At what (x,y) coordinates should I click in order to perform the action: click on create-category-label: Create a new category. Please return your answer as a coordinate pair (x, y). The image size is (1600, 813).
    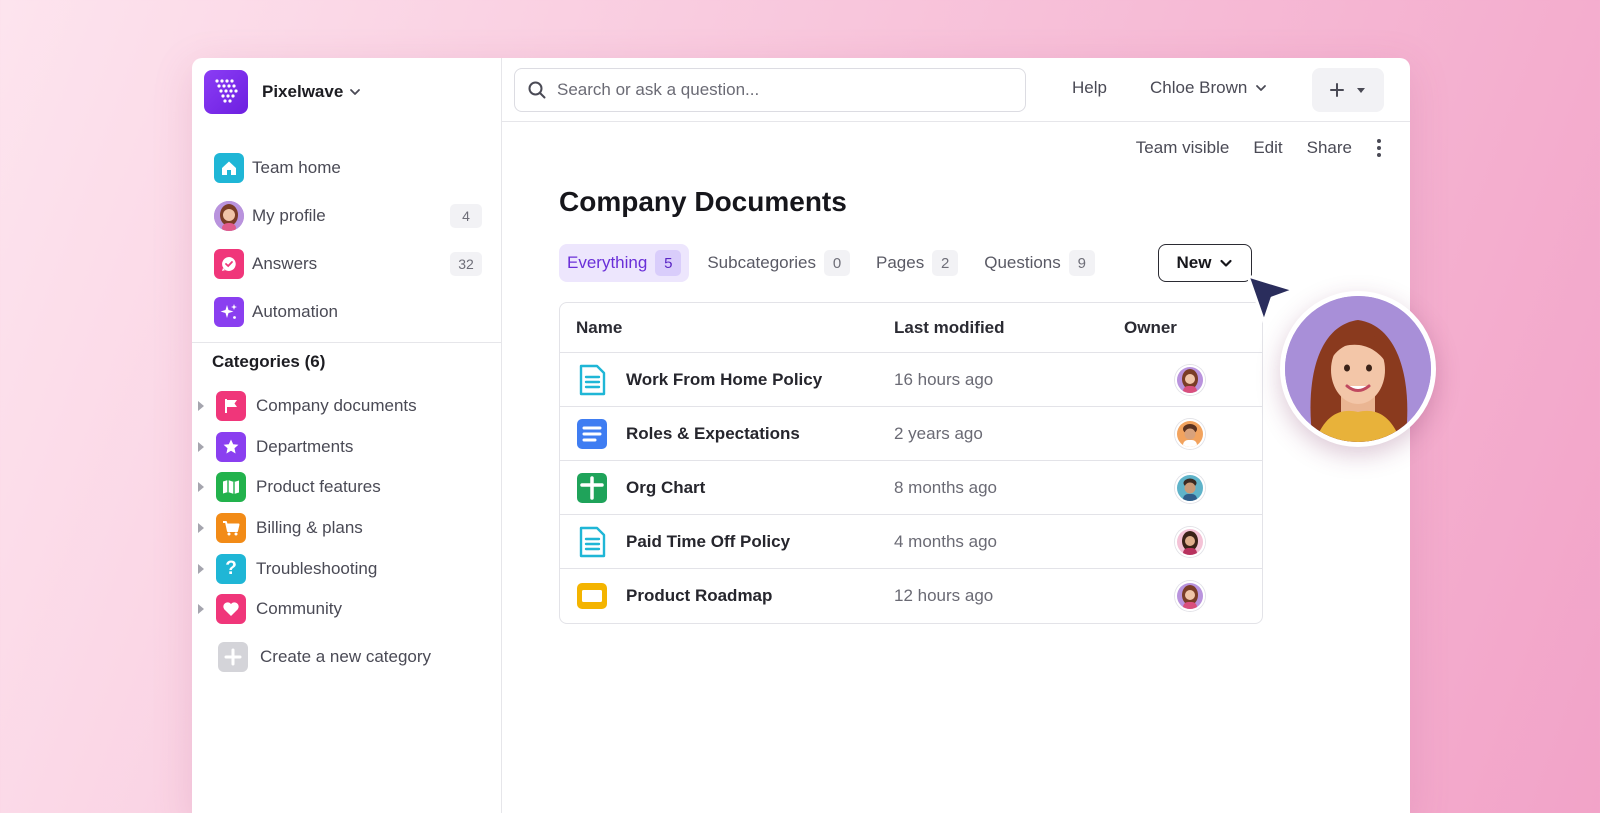
    Looking at the image, I should click on (346, 656).